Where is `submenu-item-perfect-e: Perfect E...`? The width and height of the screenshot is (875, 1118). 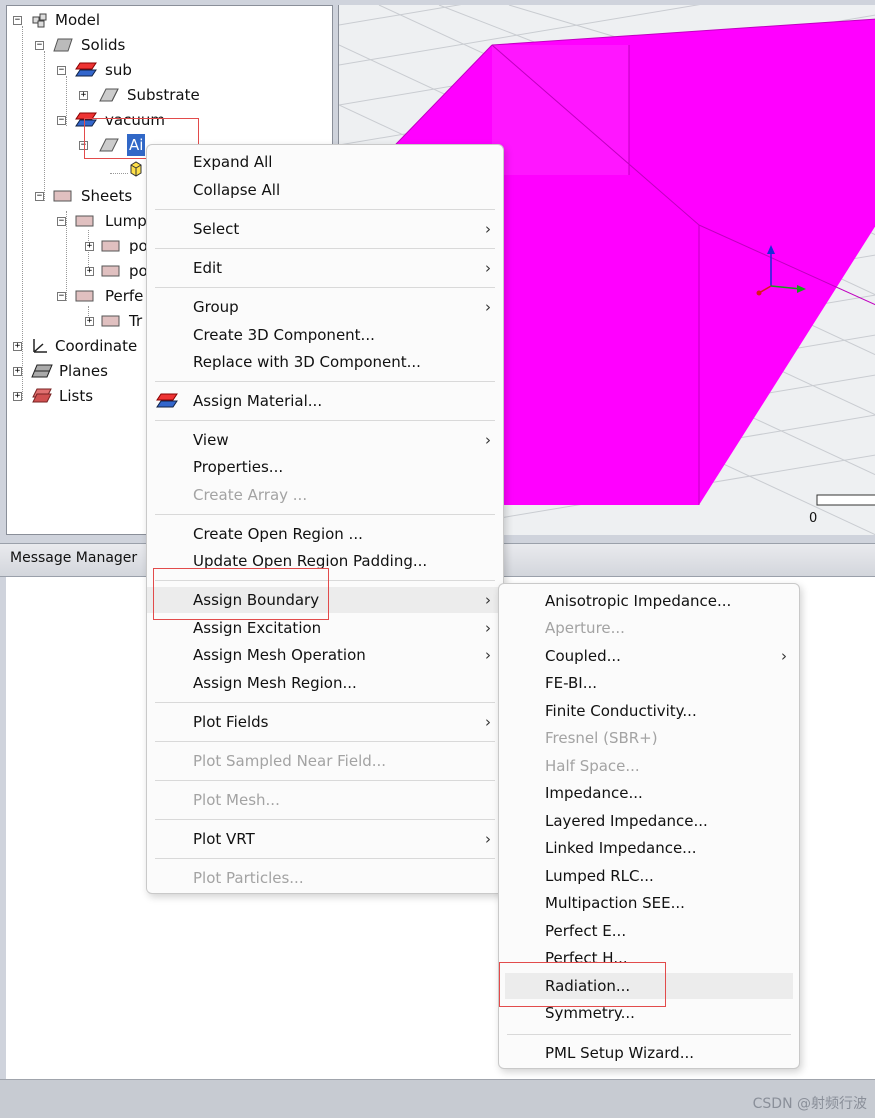 submenu-item-perfect-e: Perfect E... is located at coordinates (649, 931).